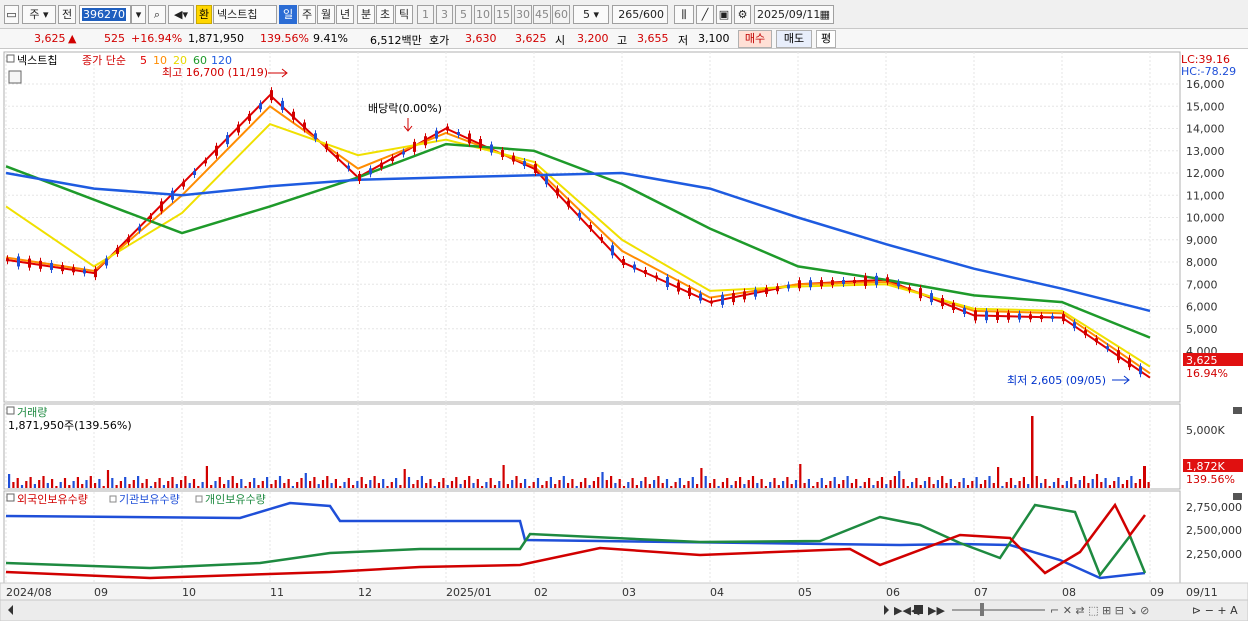 Image resolution: width=1248 pixels, height=621 pixels. I want to click on speaker-icon: ◀▾, so click(181, 14).